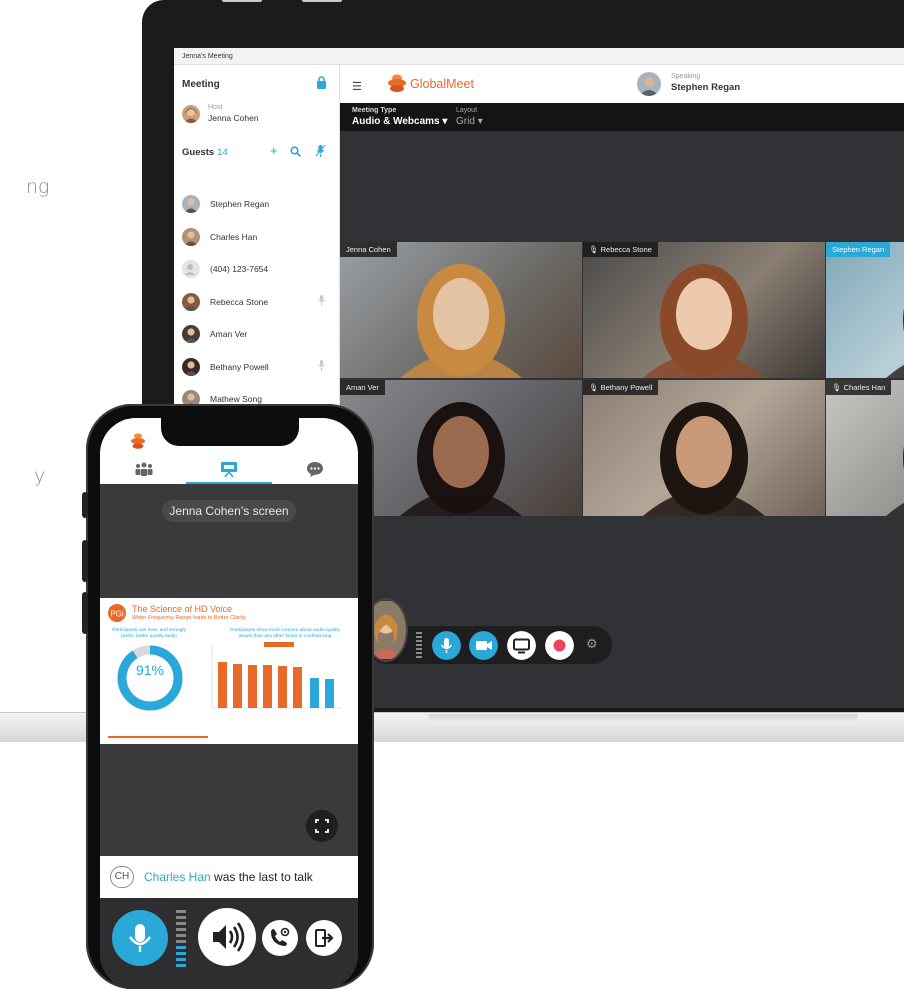 The image size is (904, 989). Describe the element at coordinates (622, 84) in the screenshot. I see `app-header: ☰ GlobalMeet Speaking Stephen Regan` at that location.